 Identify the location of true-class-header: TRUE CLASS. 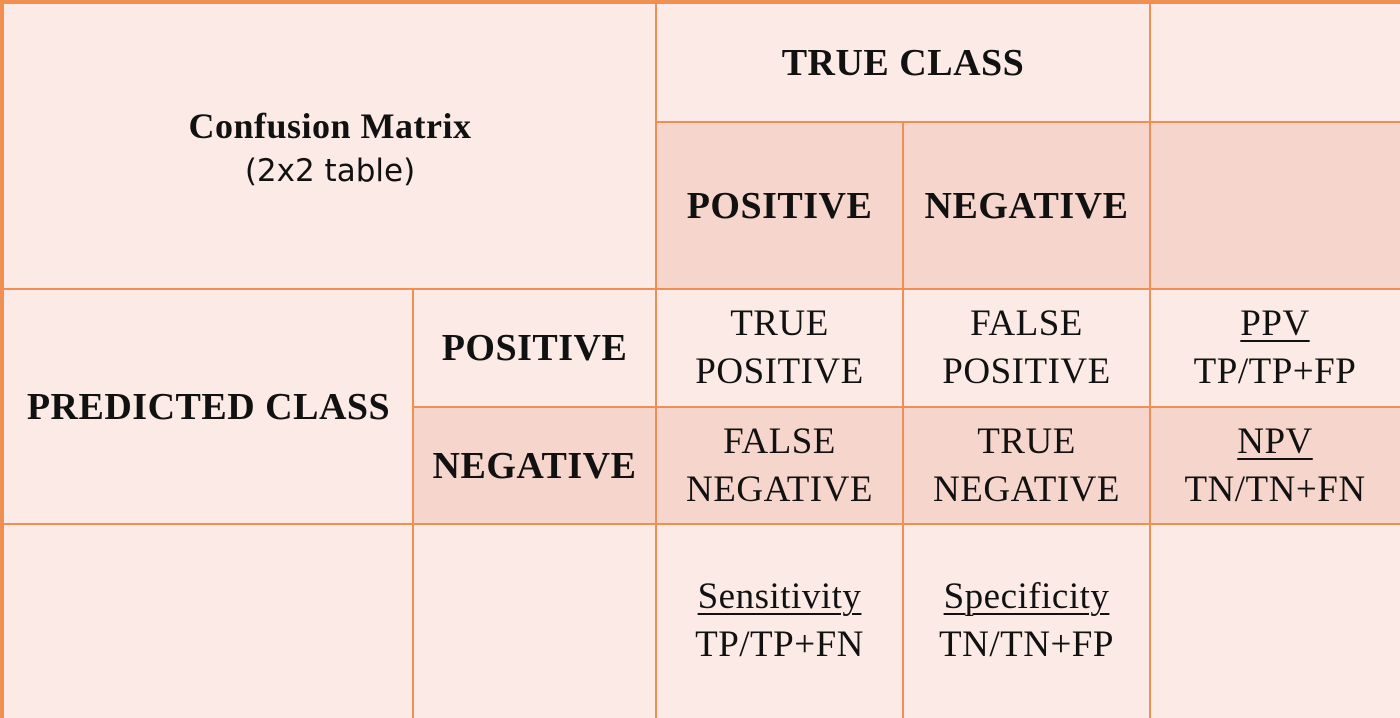
(903, 63).